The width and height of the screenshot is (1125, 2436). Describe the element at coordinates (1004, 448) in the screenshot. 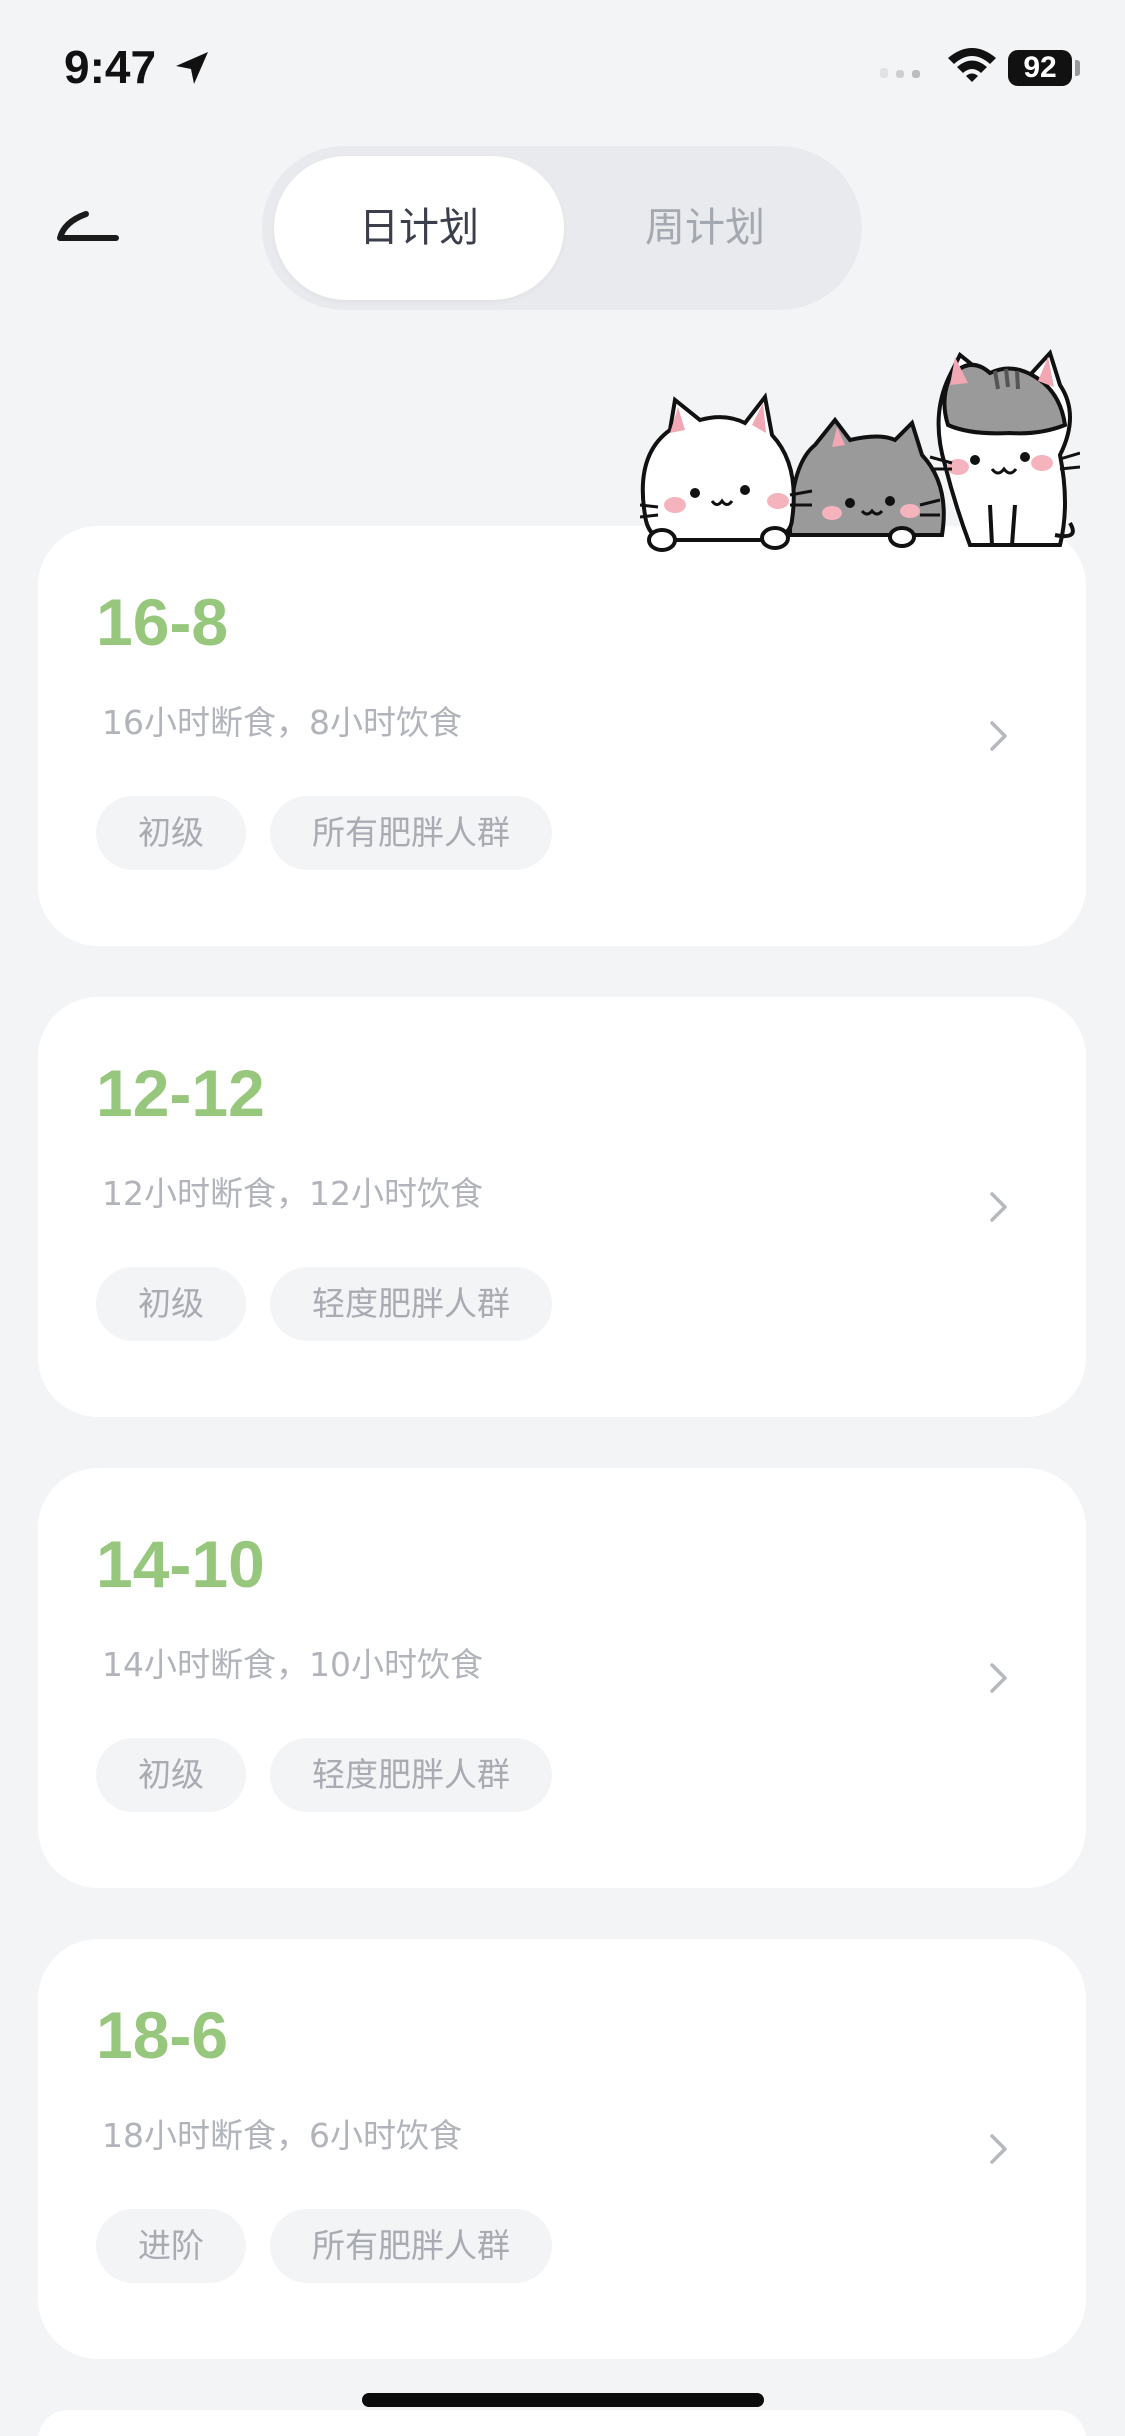

I see `tabby-cat-icon` at that location.